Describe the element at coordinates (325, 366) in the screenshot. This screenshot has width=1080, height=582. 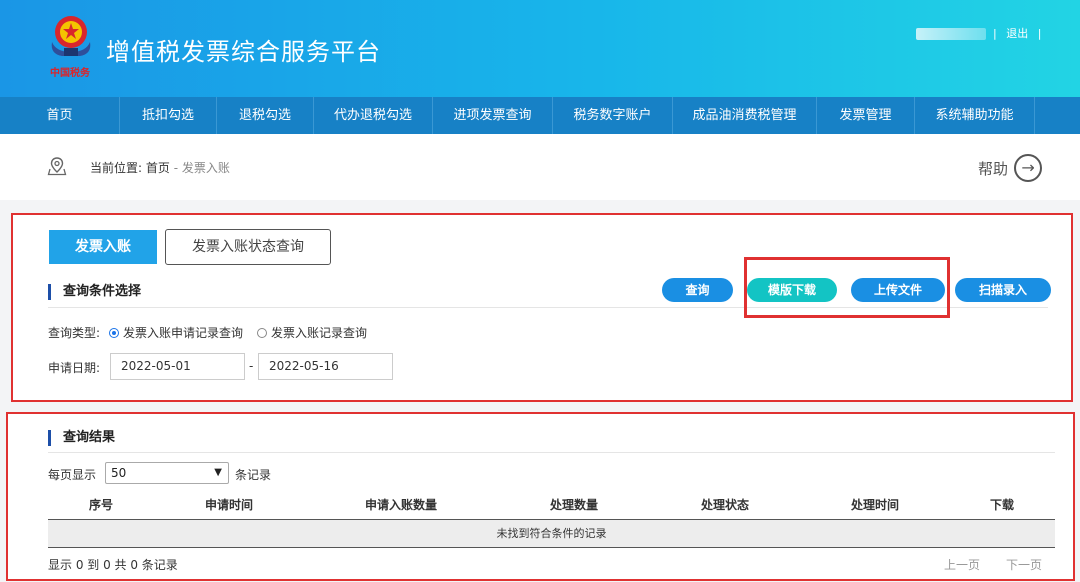
I see `date-to-input: 2022-05-16` at that location.